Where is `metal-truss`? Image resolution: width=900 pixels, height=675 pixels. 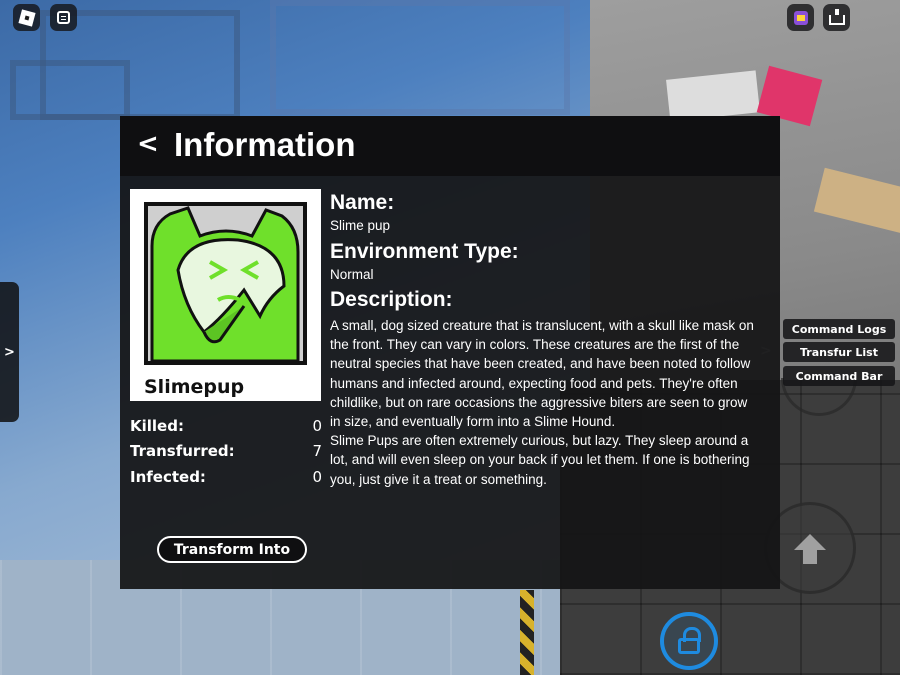 metal-truss is located at coordinates (70, 90).